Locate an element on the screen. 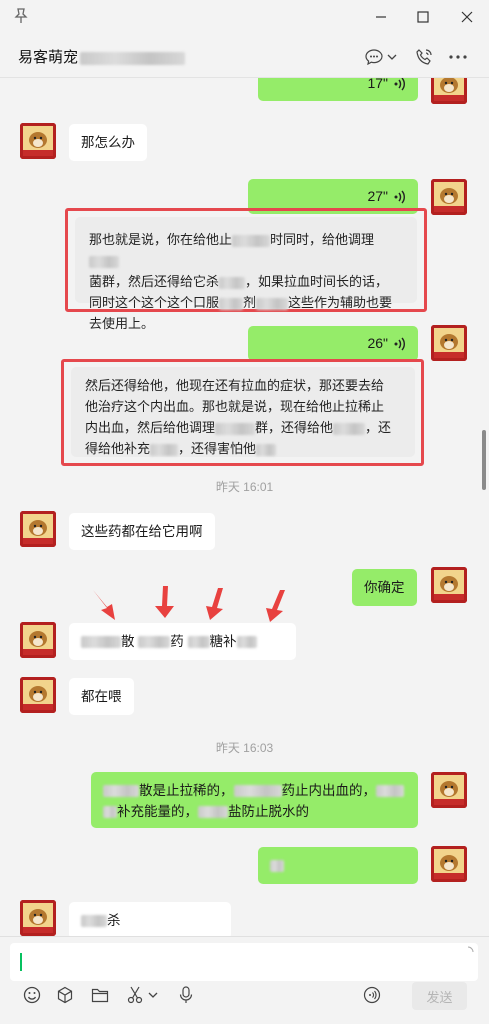  voice-call-icon is located at coordinates (372, 995).